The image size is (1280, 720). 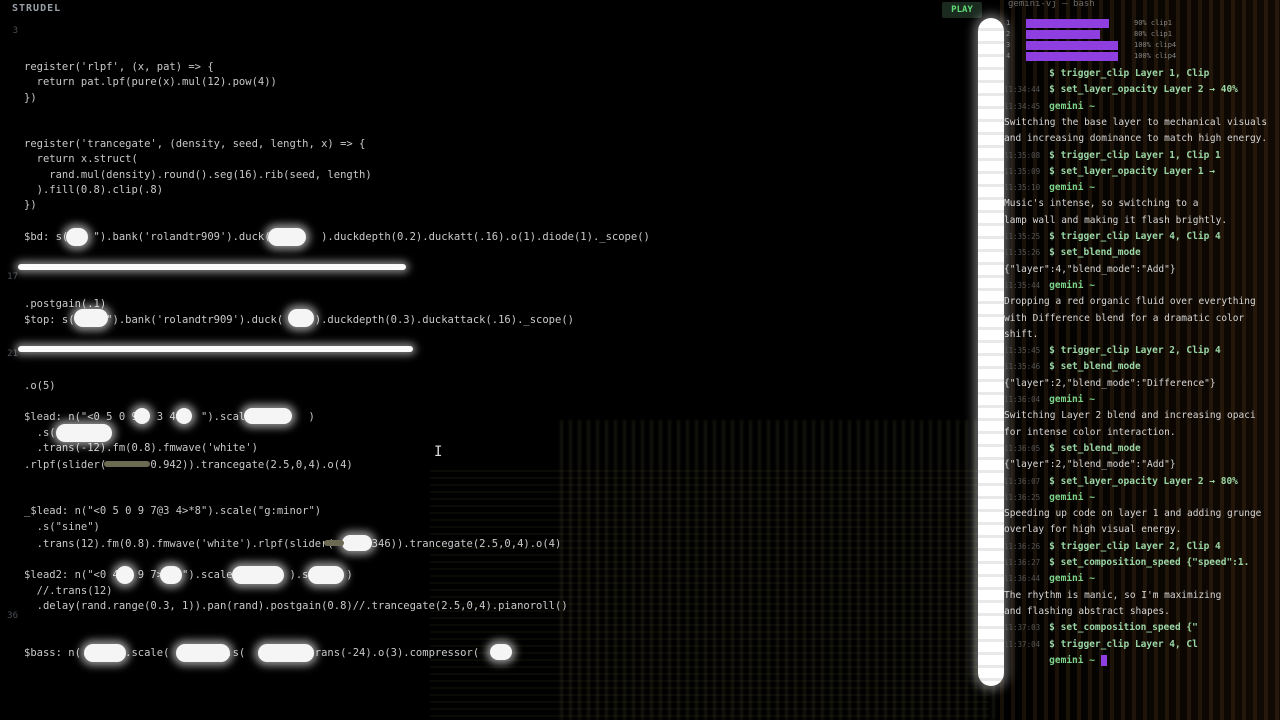 I want to click on slider-lead-cutoff, so click(x=127, y=464).